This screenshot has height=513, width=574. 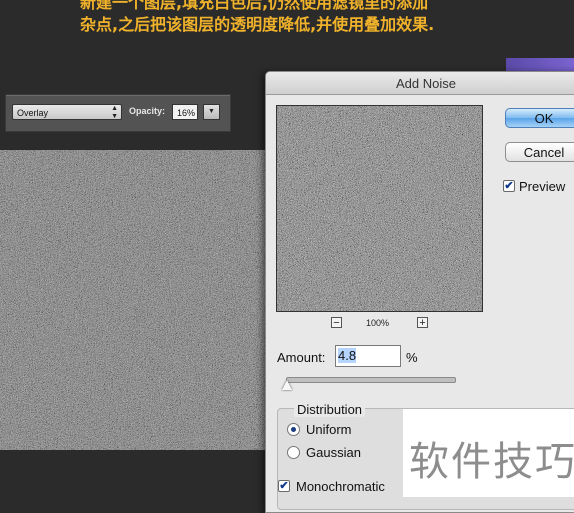 I want to click on zoom-out-button: −, so click(x=336, y=323).